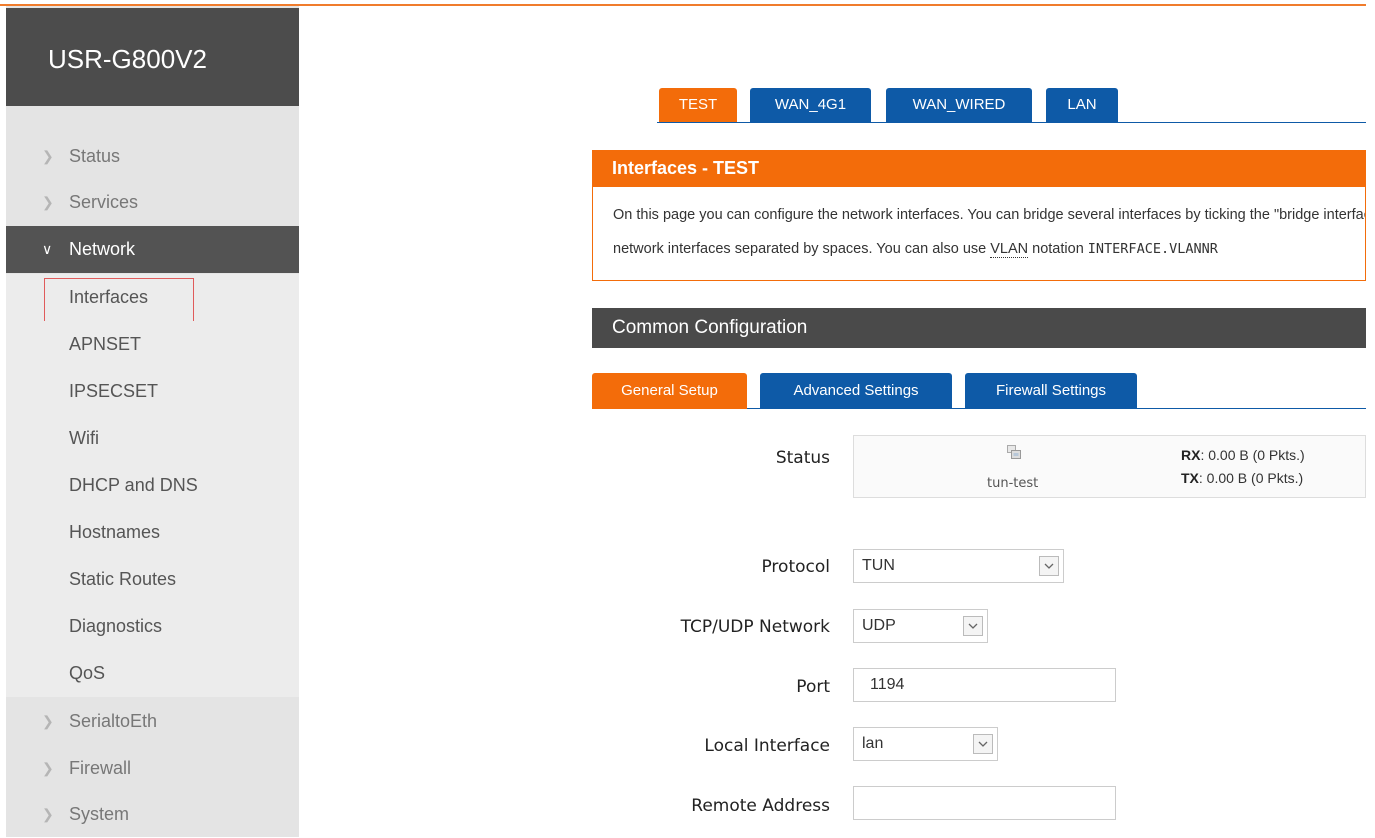 The height and width of the screenshot is (838, 1375). I want to click on vlan-abbr: VLAN, so click(1009, 249).